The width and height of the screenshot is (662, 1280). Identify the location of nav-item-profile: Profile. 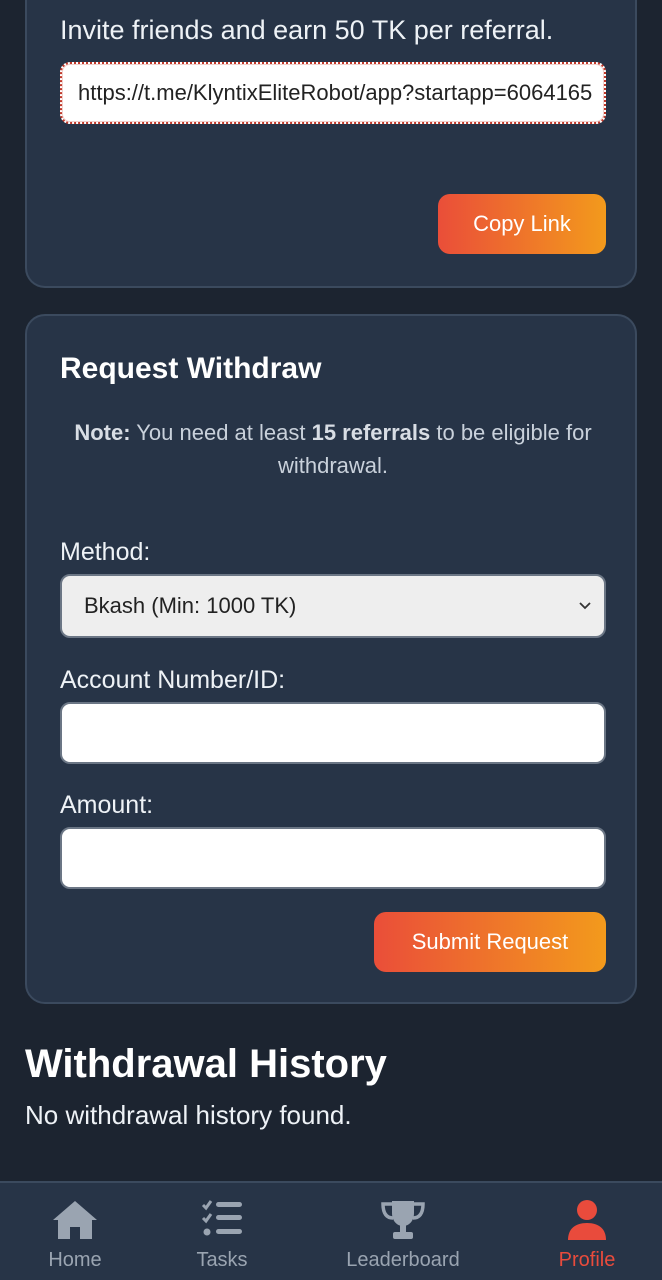
(587, 1231).